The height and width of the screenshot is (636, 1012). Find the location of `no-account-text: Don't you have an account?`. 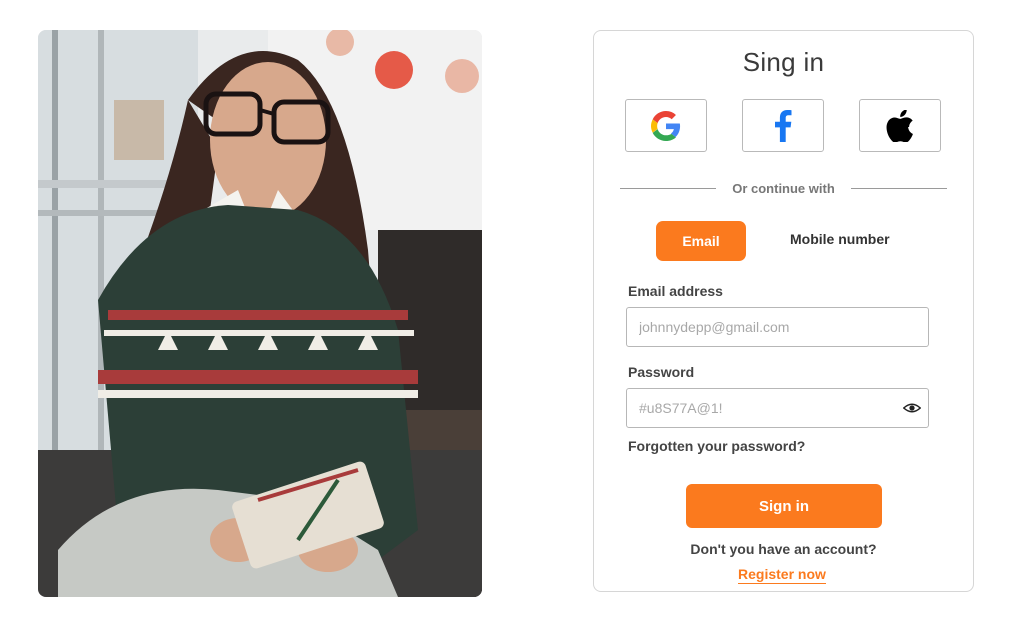

no-account-text: Don't you have an account? is located at coordinates (783, 549).